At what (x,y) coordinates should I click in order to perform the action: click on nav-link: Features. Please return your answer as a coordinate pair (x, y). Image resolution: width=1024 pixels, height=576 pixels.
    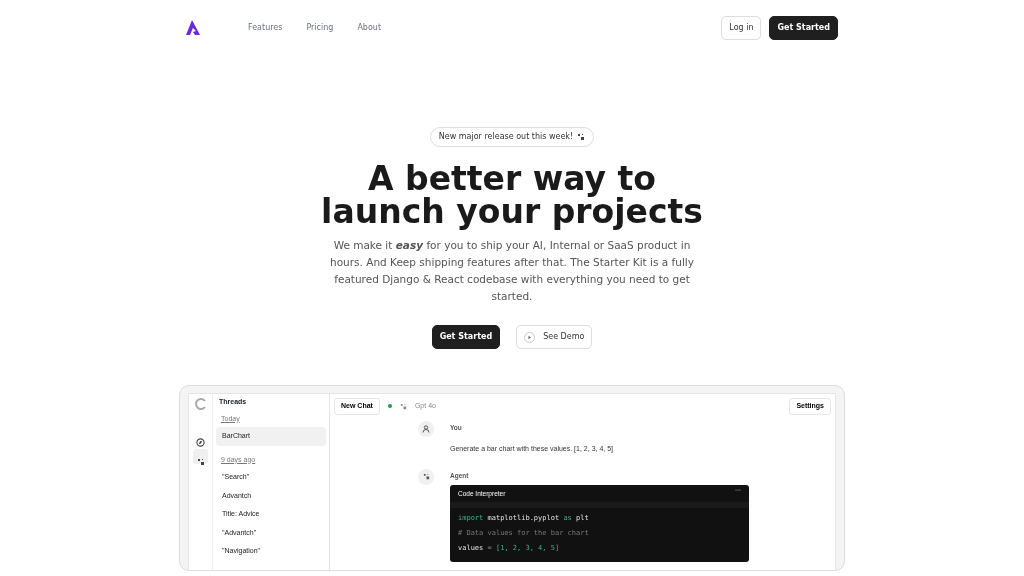
    Looking at the image, I should click on (265, 27).